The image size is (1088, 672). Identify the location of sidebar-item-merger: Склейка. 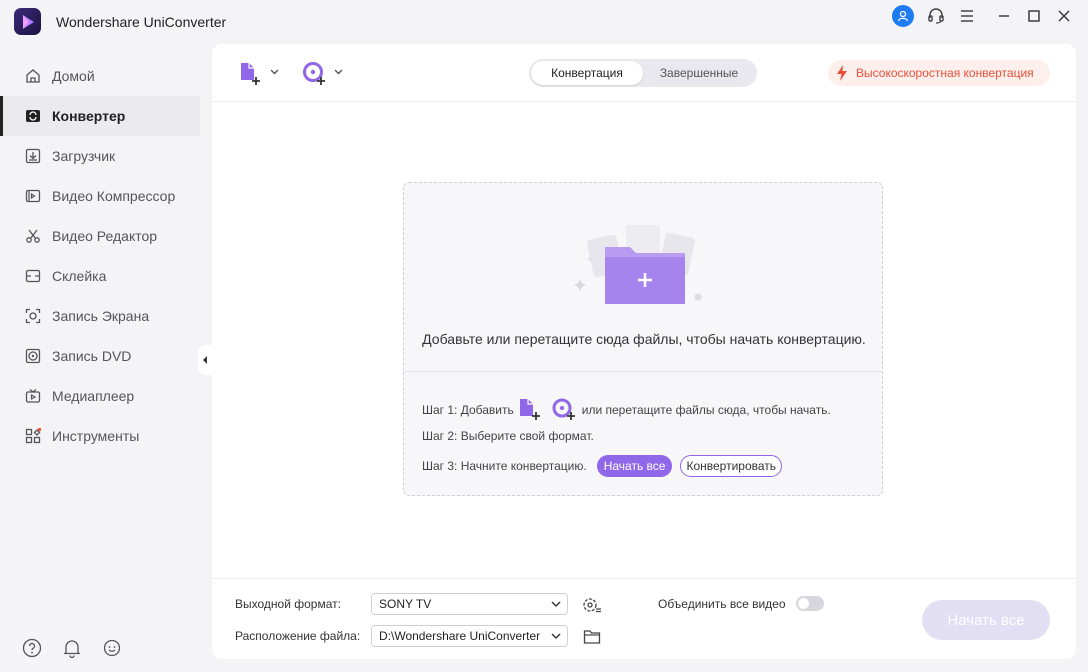
(100, 276).